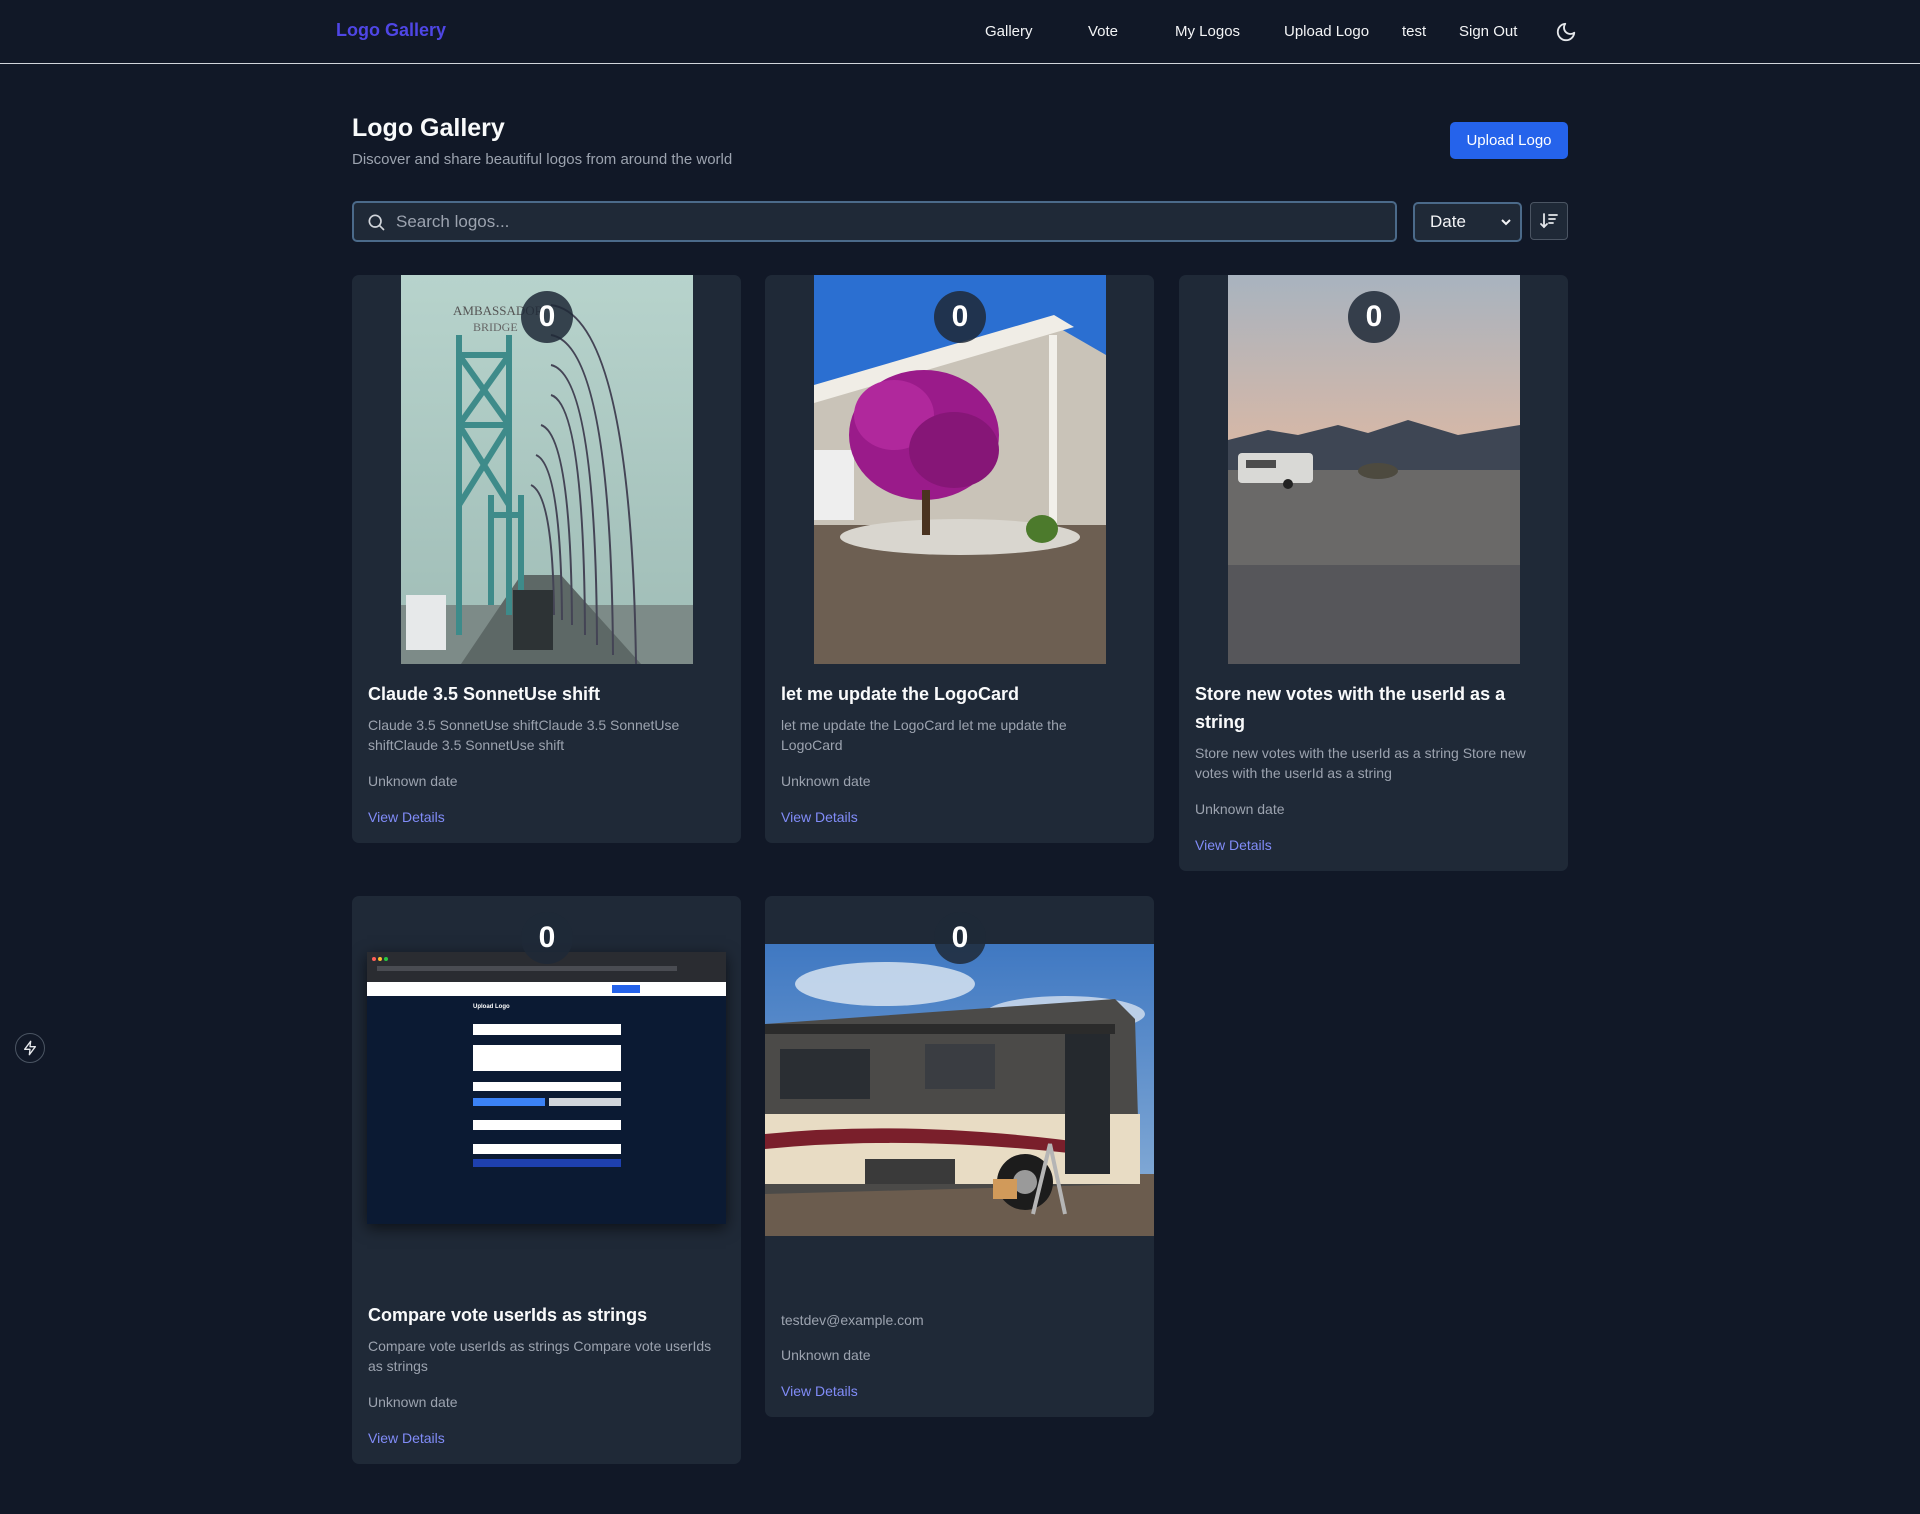  I want to click on moon-icon, so click(1566, 32).